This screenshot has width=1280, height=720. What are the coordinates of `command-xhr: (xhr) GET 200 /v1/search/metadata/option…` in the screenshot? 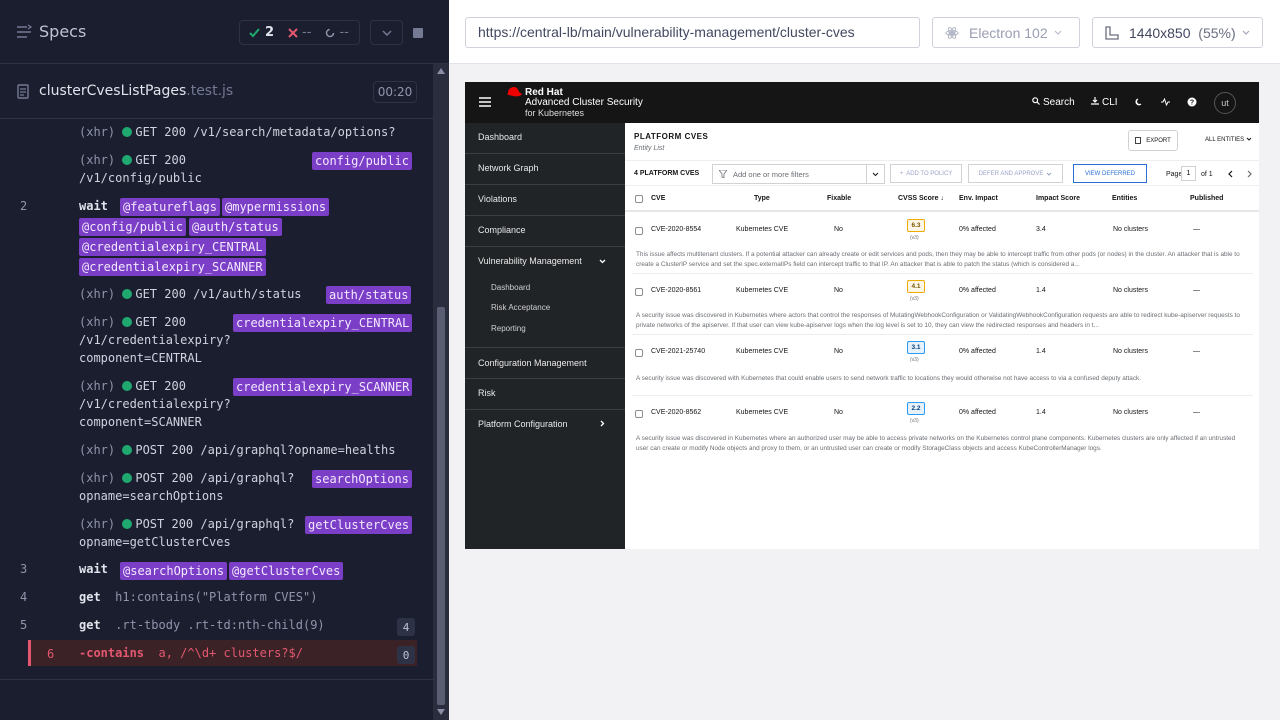 It's located at (237, 132).